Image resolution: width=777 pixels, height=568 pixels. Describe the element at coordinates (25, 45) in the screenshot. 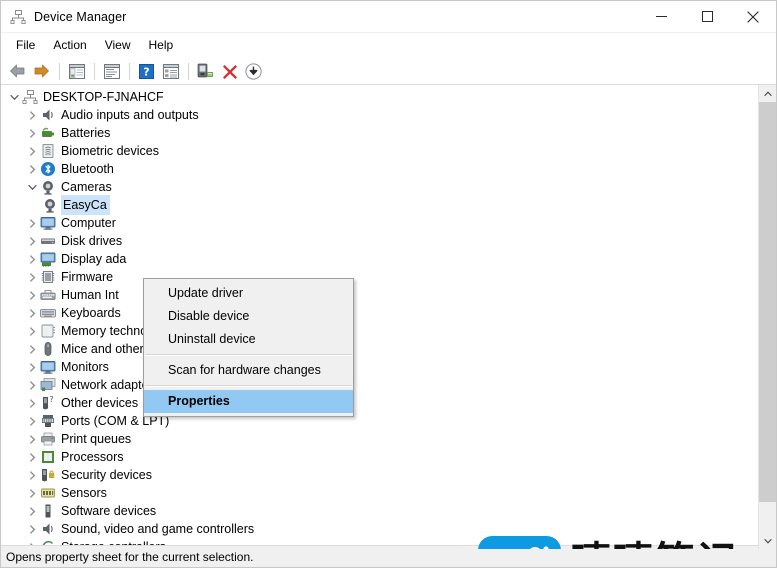

I see `menu-file: File` at that location.